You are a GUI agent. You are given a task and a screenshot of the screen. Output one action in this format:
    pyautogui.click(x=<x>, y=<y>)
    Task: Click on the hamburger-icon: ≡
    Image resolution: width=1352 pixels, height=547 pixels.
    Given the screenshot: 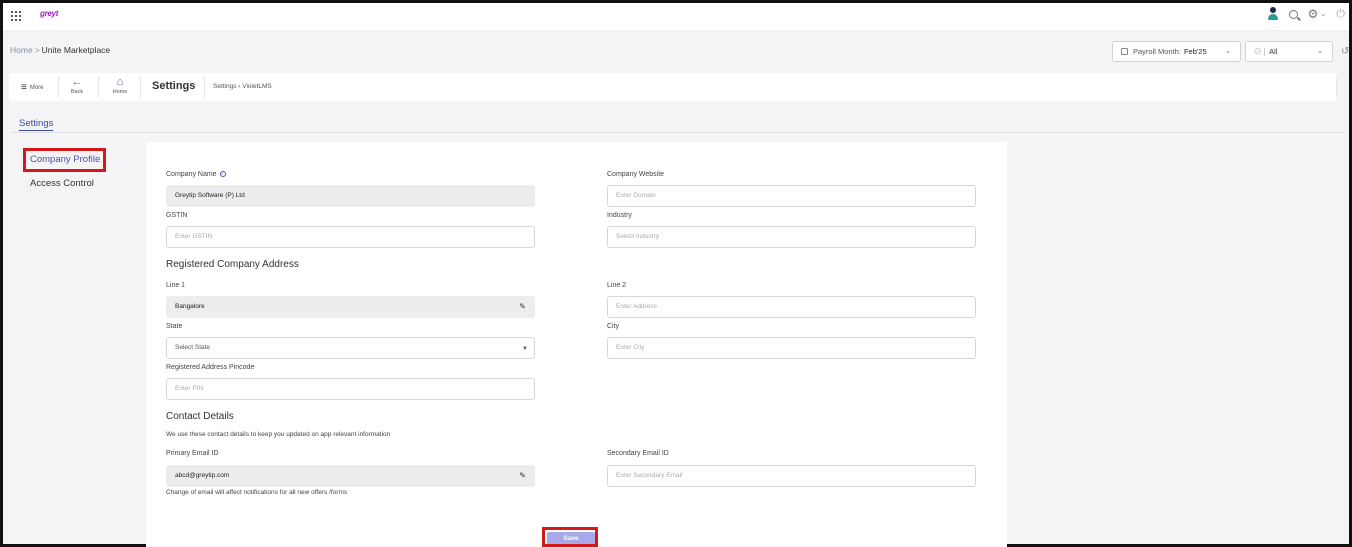 What is the action you would take?
    pyautogui.click(x=24, y=87)
    